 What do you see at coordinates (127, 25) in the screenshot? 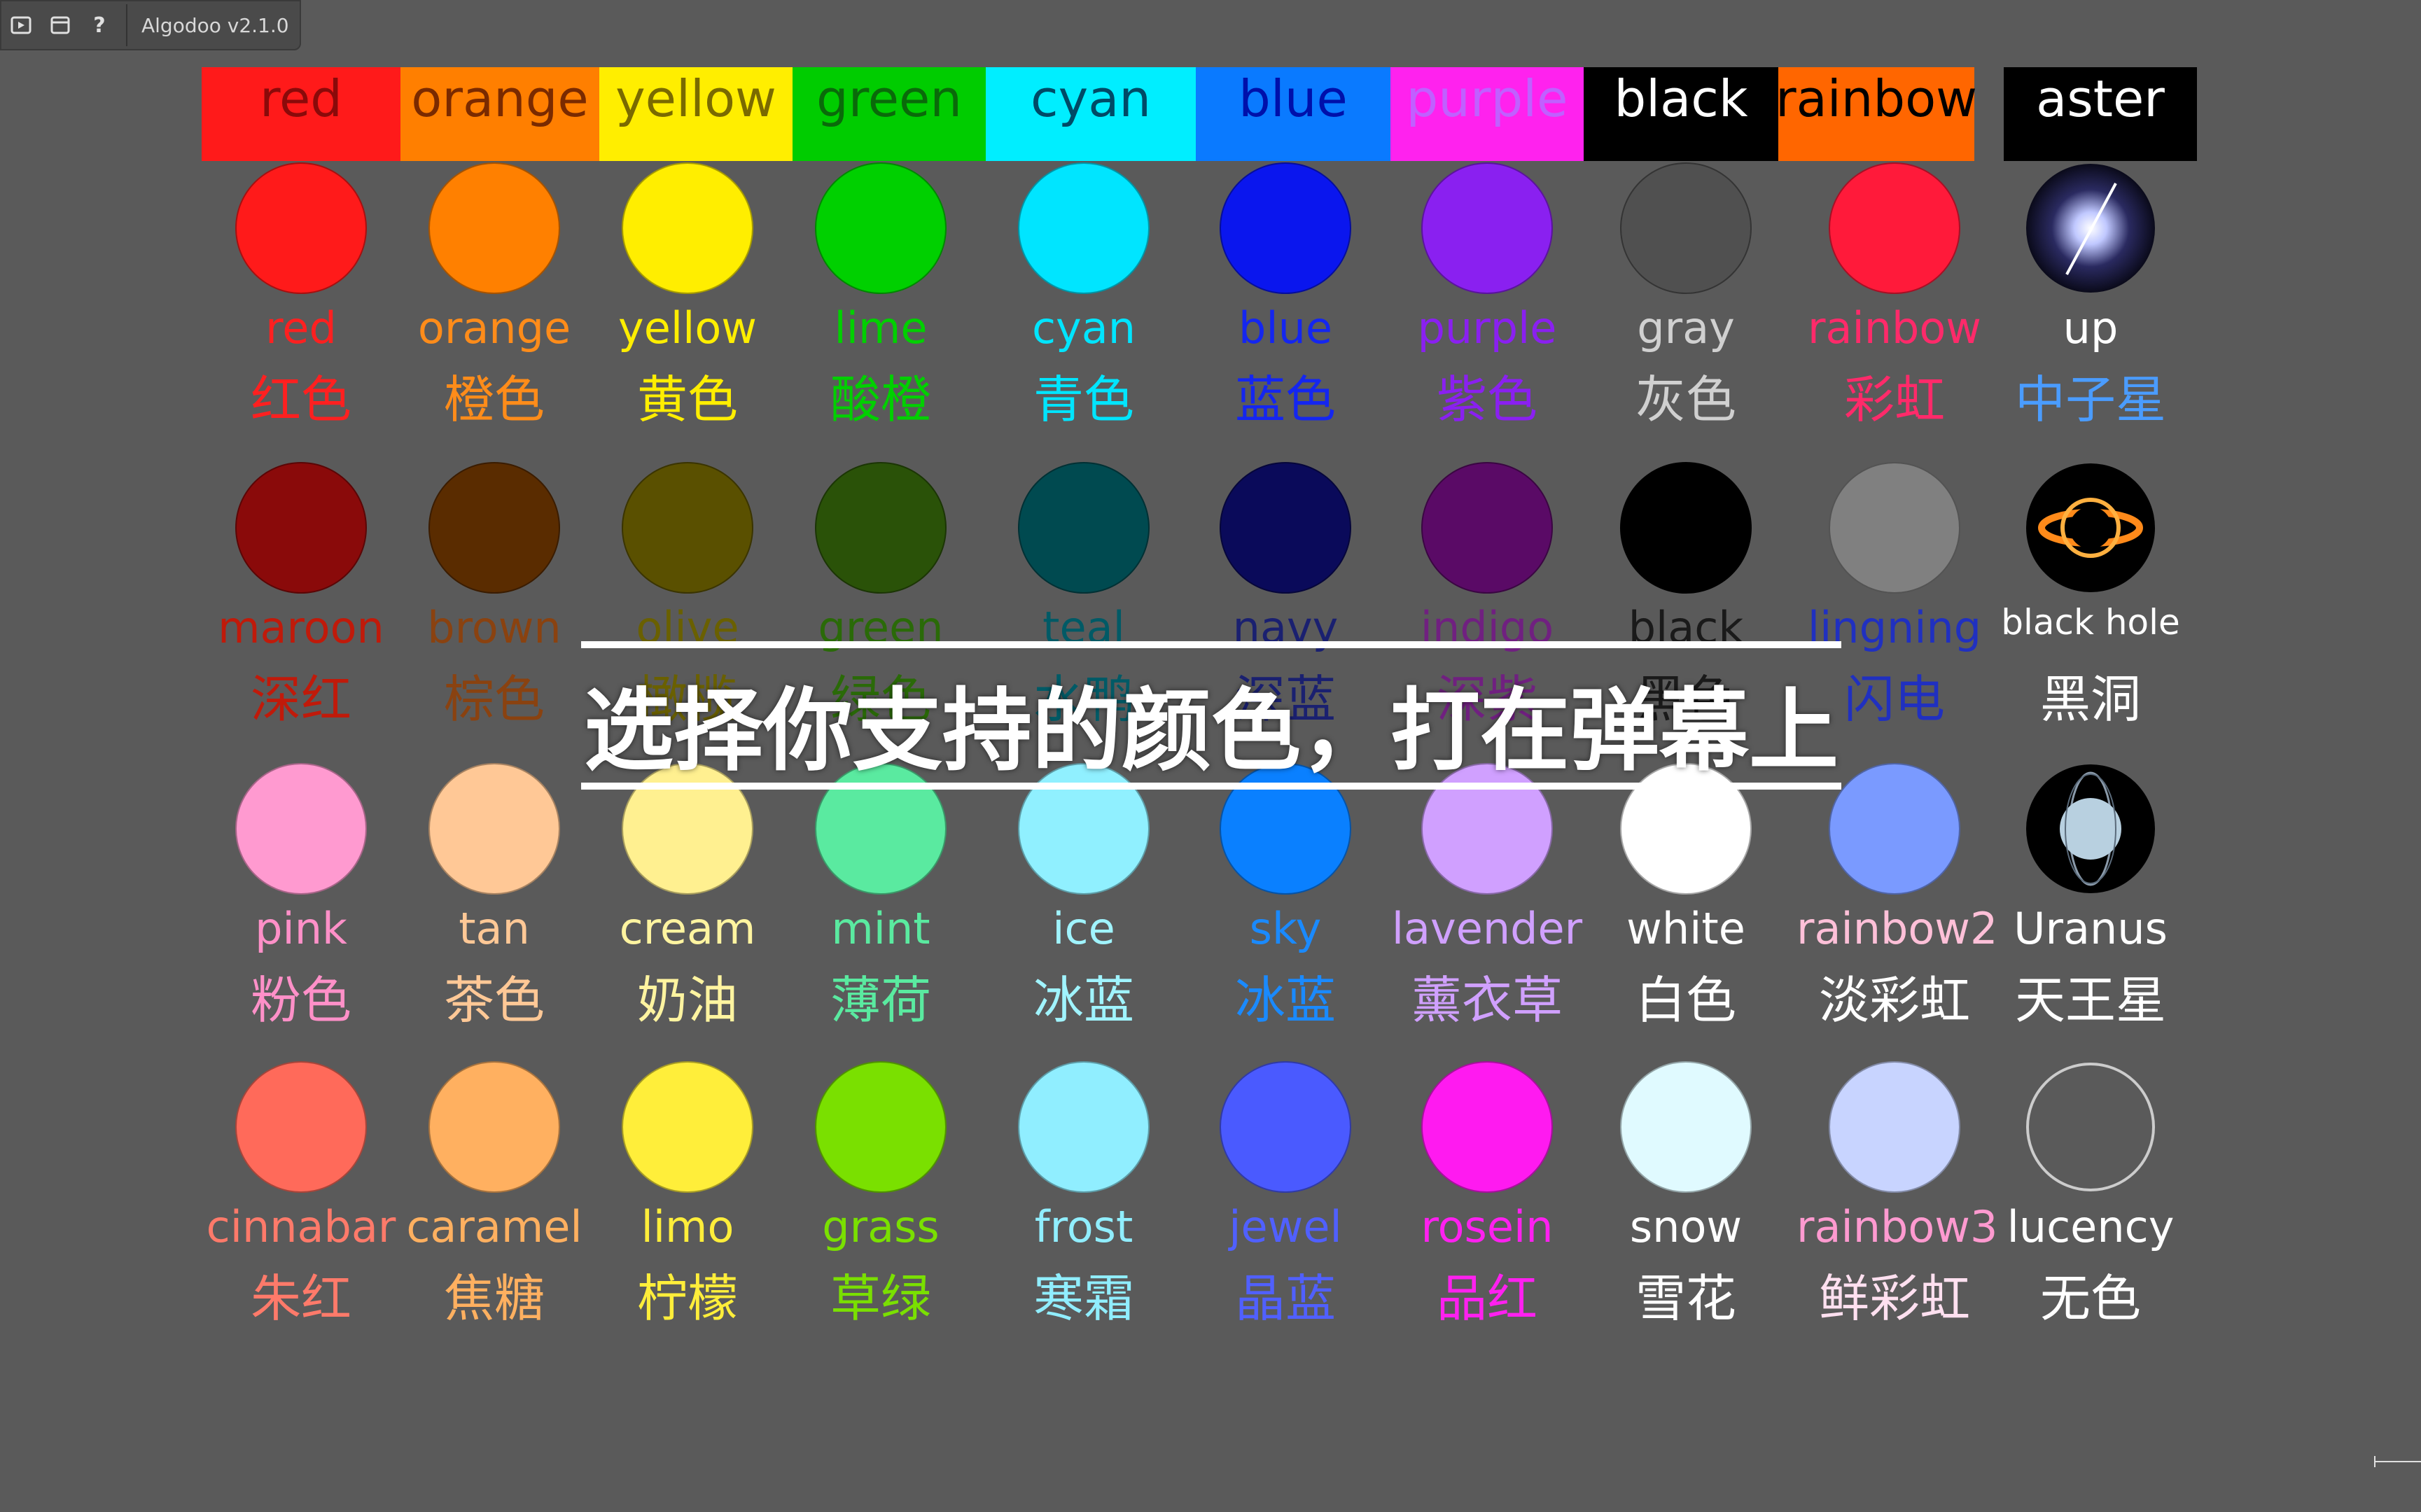
I see `toolbar-divider` at bounding box center [127, 25].